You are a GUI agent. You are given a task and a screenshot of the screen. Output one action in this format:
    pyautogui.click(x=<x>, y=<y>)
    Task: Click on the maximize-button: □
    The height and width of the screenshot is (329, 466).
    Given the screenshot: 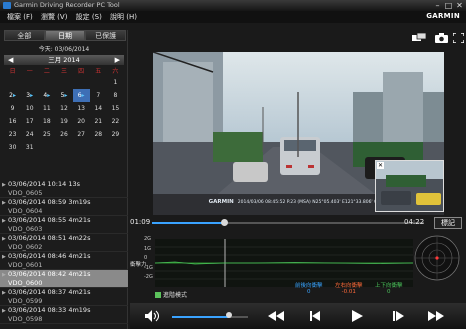 What is the action you would take?
    pyautogui.click(x=448, y=5)
    